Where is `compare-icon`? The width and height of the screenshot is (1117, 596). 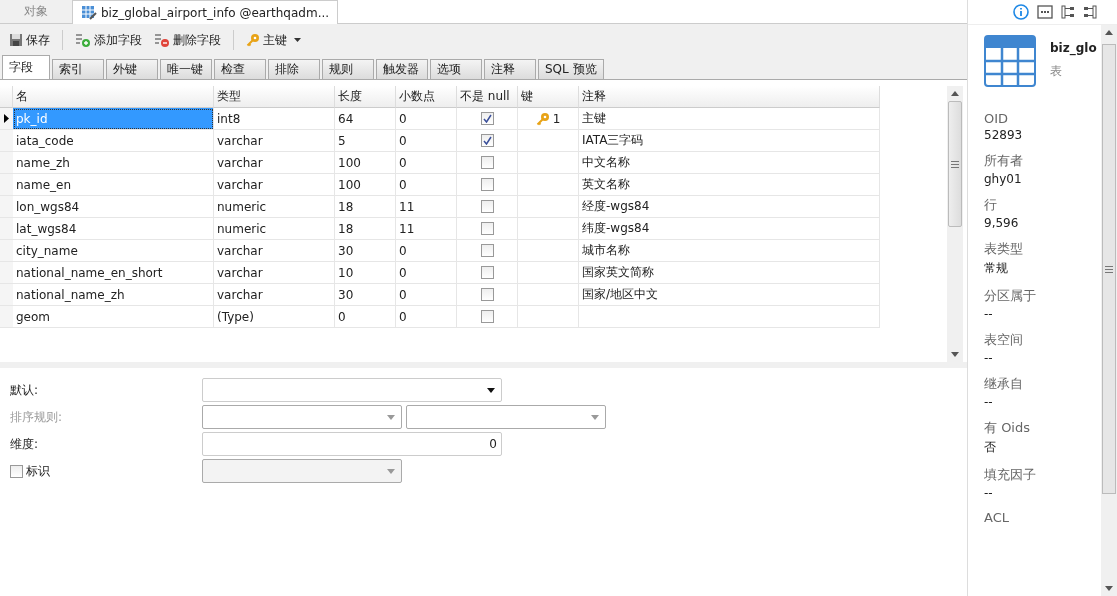 compare-icon is located at coordinates (1090, 12).